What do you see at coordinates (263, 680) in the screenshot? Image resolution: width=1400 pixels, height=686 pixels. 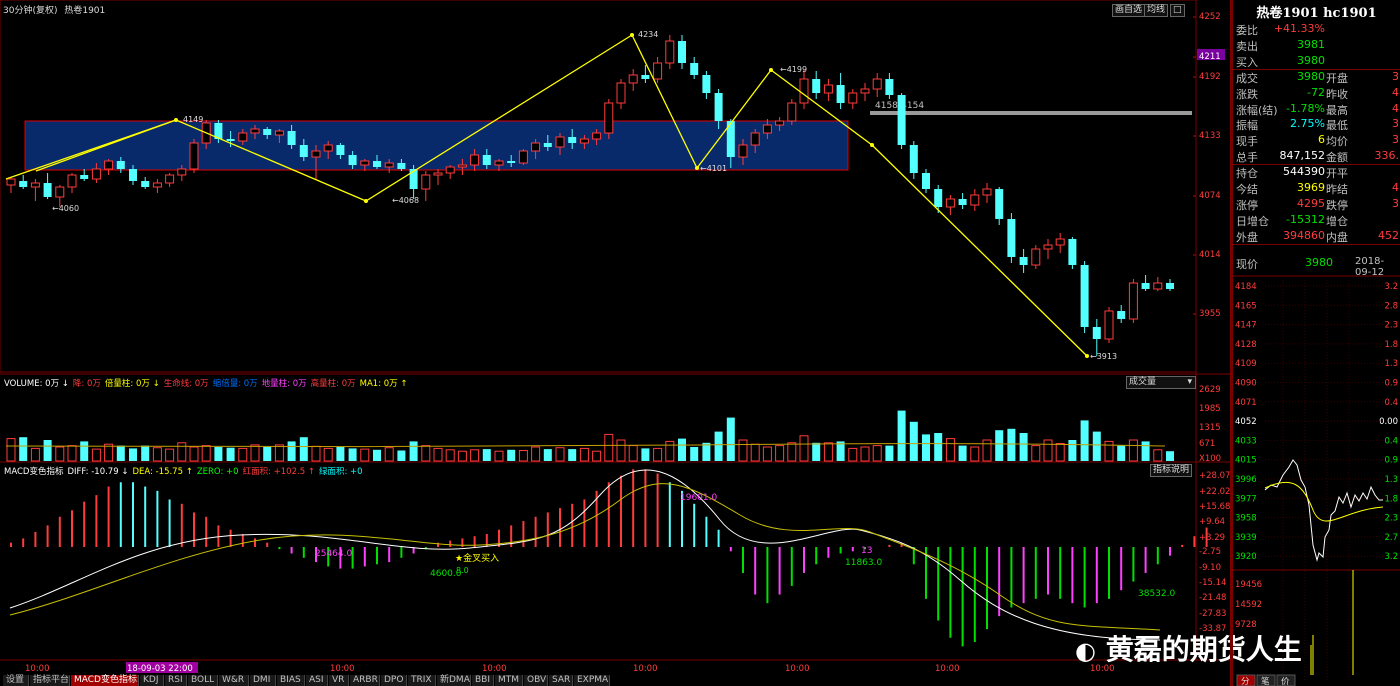 I see `tab-7: DMI` at bounding box center [263, 680].